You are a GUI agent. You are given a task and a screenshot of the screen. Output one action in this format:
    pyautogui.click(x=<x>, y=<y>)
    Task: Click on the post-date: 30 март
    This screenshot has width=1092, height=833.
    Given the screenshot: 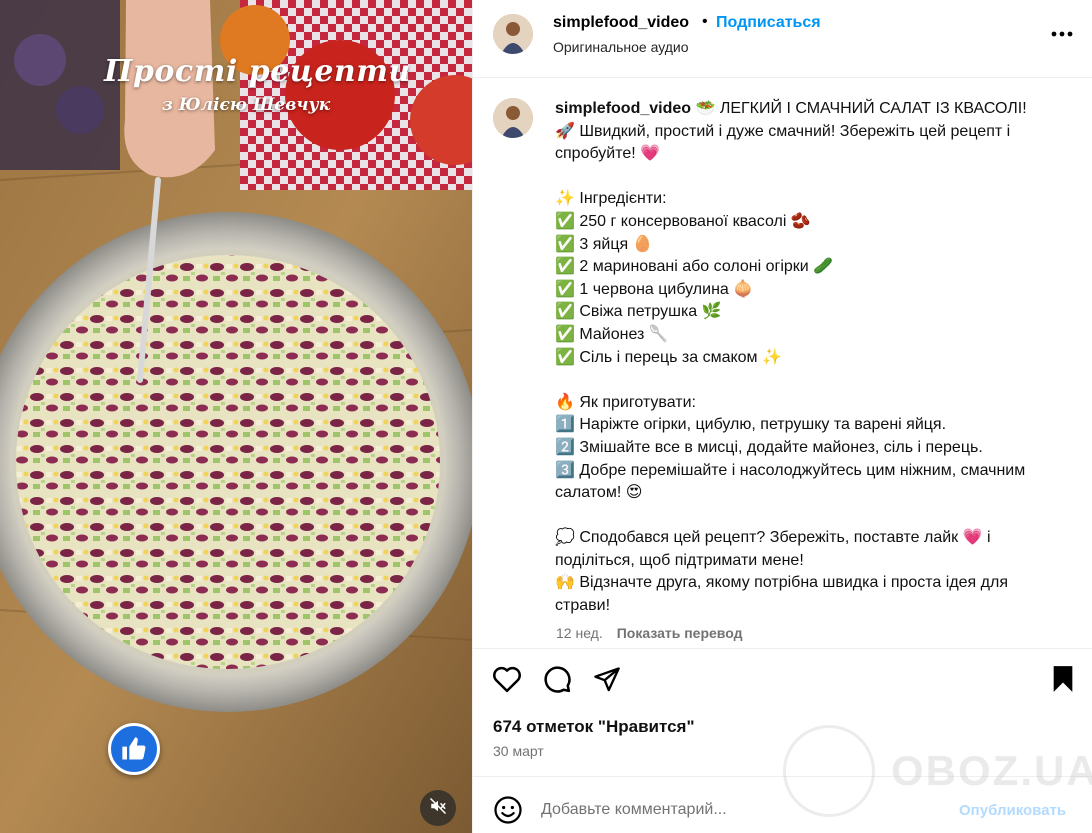 What is the action you would take?
    pyautogui.click(x=518, y=751)
    